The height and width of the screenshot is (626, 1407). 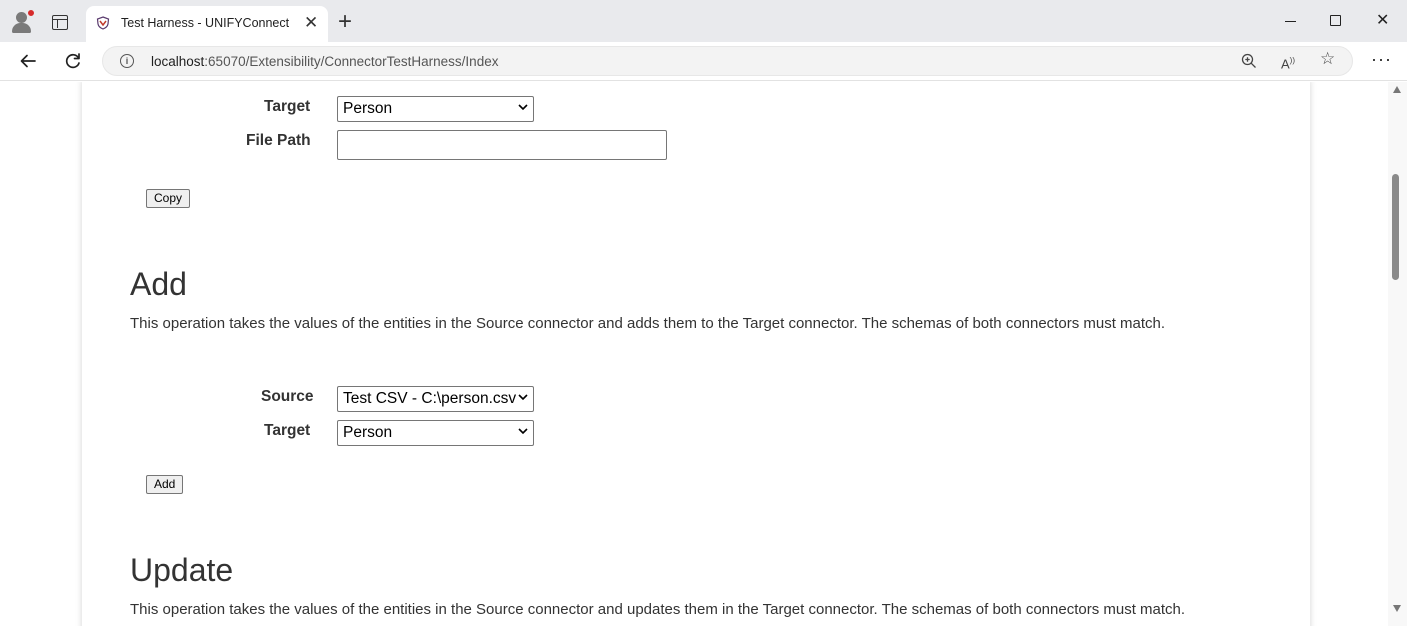 What do you see at coordinates (435, 433) in the screenshot?
I see `add-target-select: Person` at bounding box center [435, 433].